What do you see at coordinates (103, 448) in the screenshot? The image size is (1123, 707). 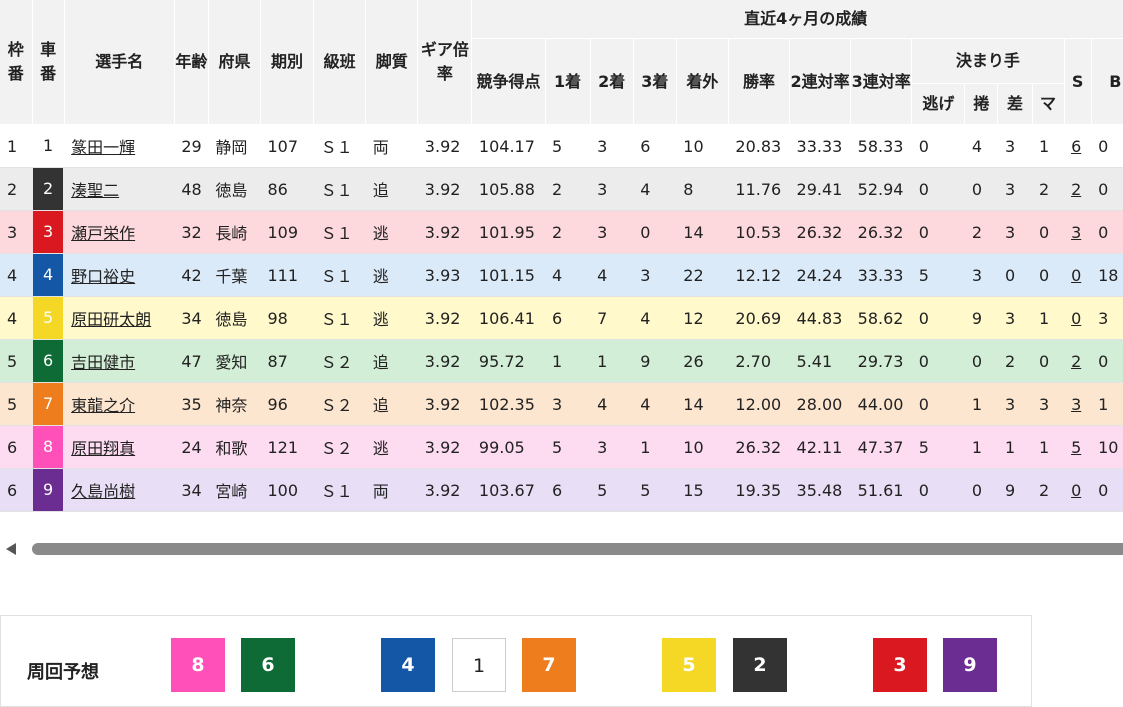 I see `player-name-link: 原田翔真` at bounding box center [103, 448].